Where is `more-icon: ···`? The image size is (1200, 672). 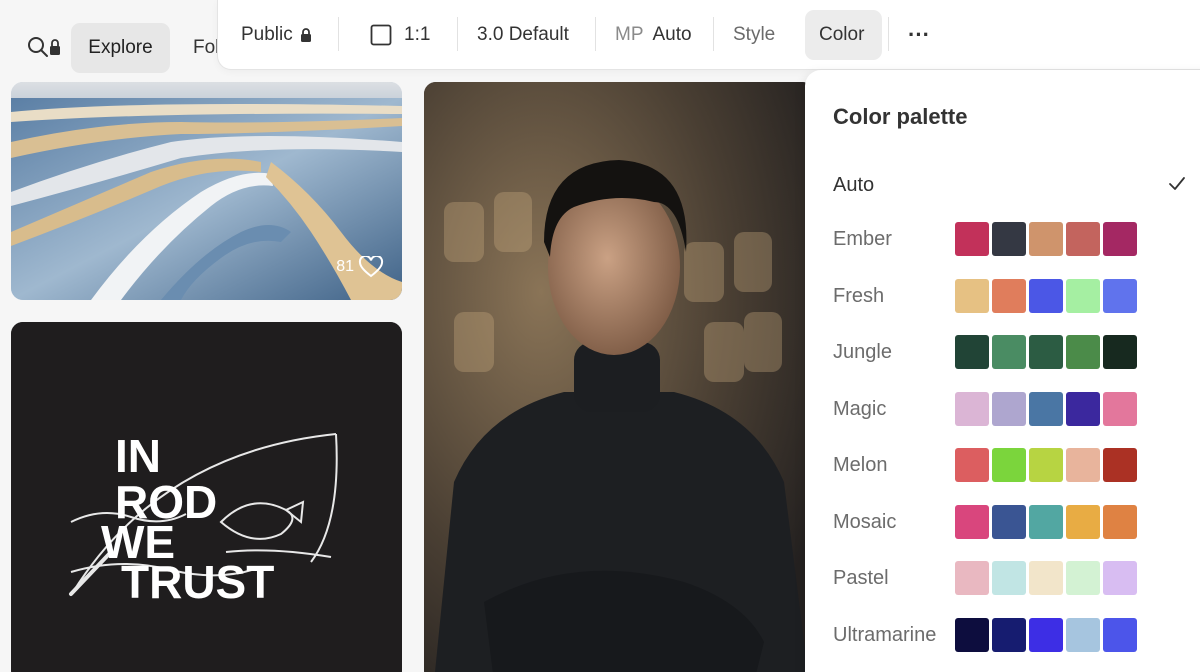 more-icon: ··· is located at coordinates (919, 34).